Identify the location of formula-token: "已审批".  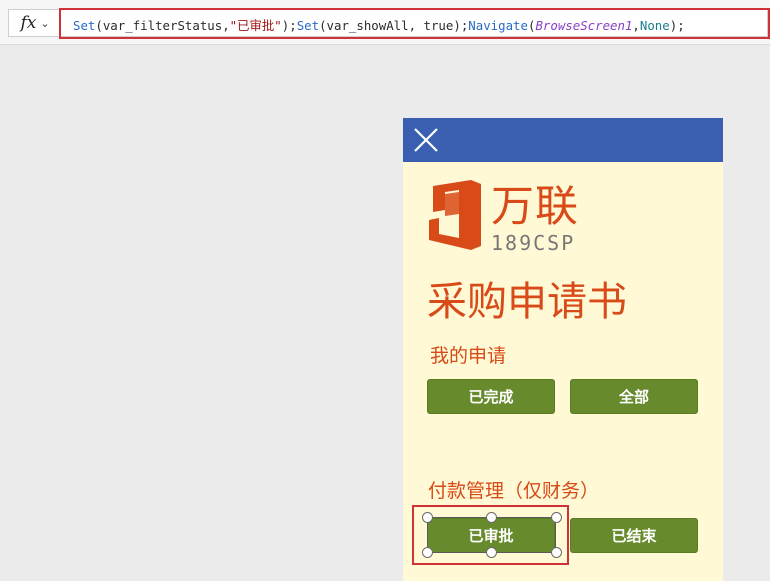
(255, 25).